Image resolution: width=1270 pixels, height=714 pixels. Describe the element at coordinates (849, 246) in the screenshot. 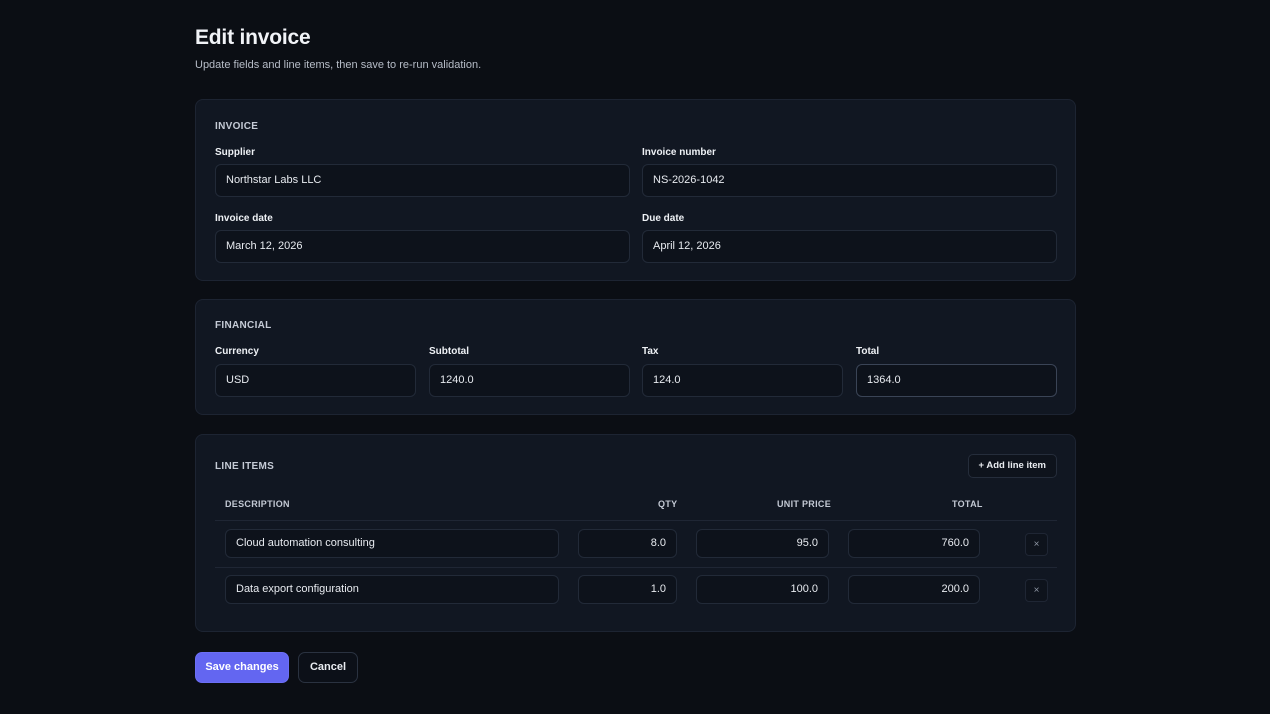

I see `due-date-input: April 12, 2026` at that location.